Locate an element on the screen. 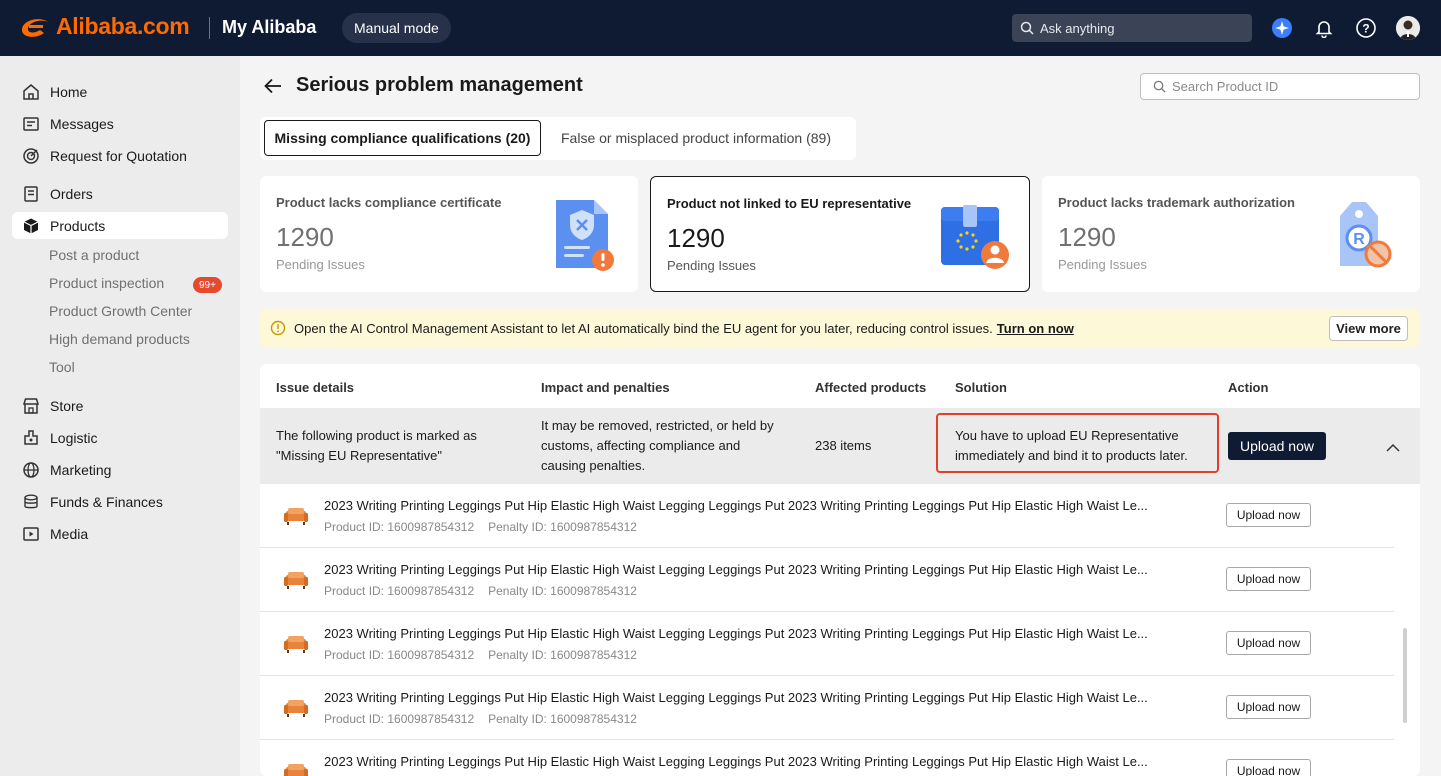  sidebar-subitem-tool: Tool is located at coordinates (62, 367).